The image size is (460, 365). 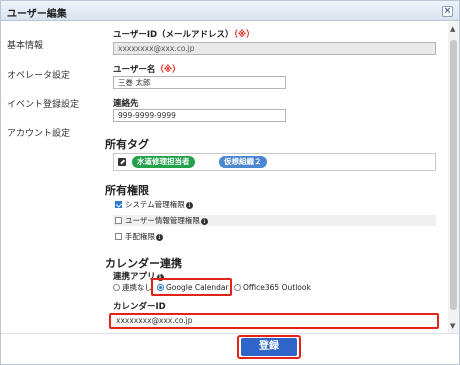 What do you see at coordinates (453, 175) in the screenshot?
I see `scrollbar-thumb` at bounding box center [453, 175].